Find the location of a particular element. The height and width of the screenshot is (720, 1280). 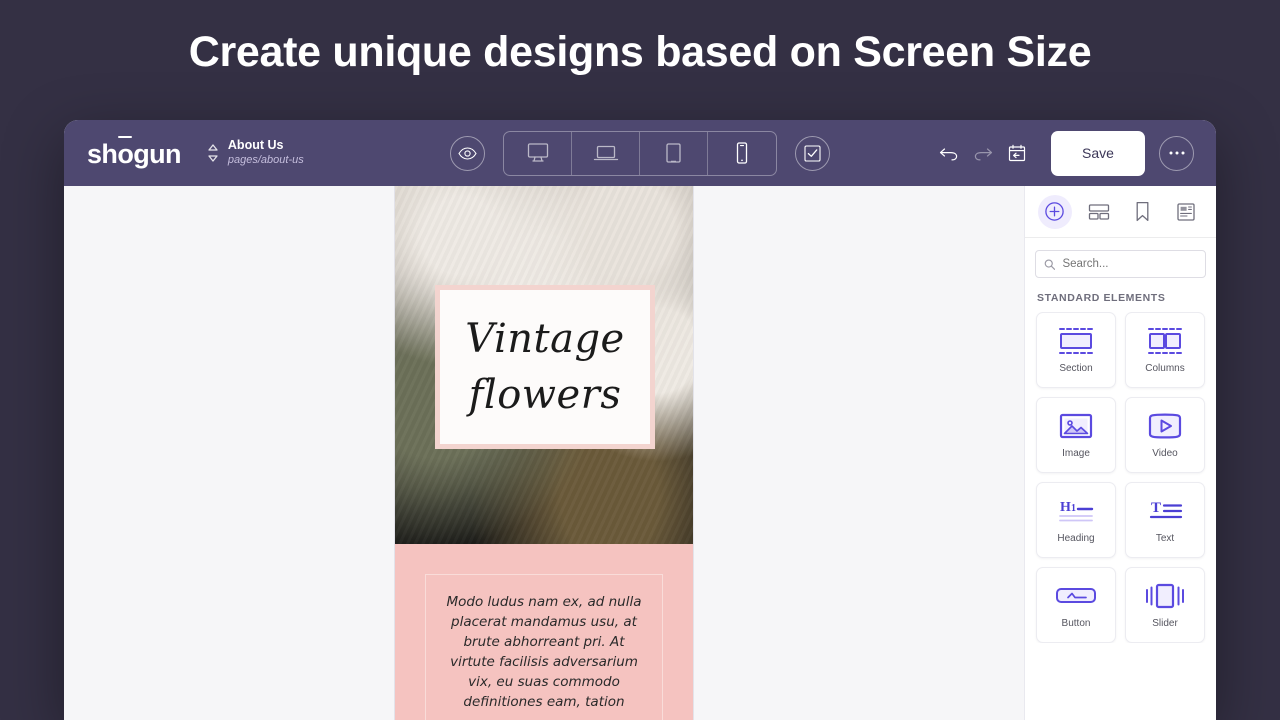

element-card-text: T Text is located at coordinates (1165, 520).